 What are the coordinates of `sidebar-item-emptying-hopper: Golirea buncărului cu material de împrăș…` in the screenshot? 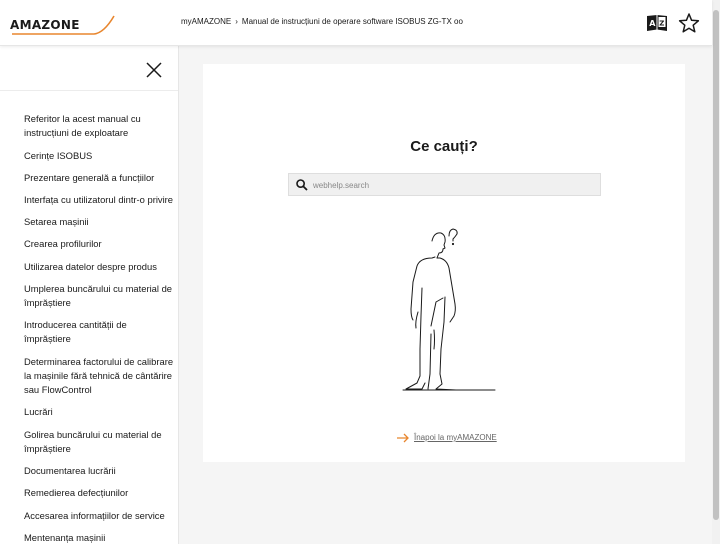 It's located at (100, 442).